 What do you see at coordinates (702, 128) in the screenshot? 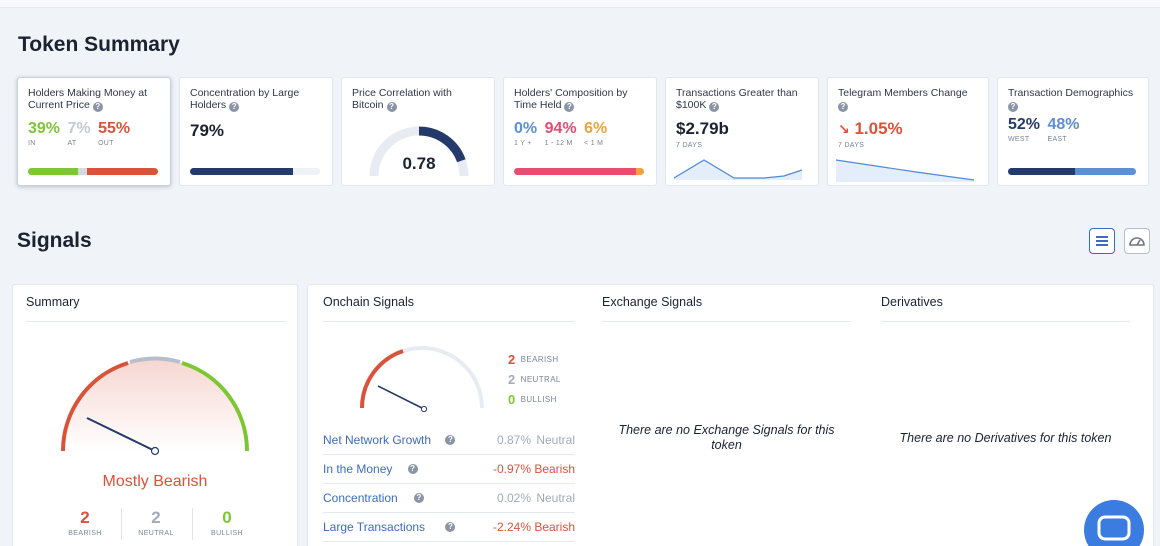
I see `transactions-value: $2.79b` at bounding box center [702, 128].